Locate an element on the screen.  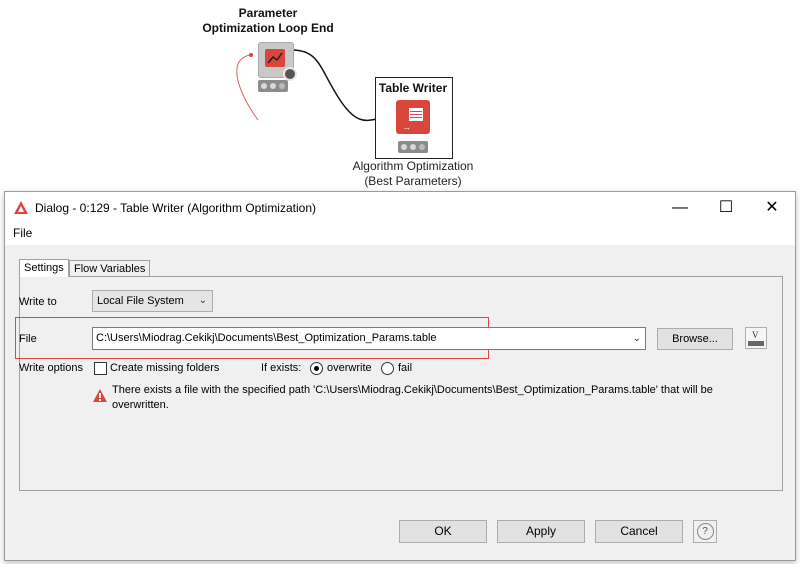
table-grid-icon is located at coordinates (416, 114).